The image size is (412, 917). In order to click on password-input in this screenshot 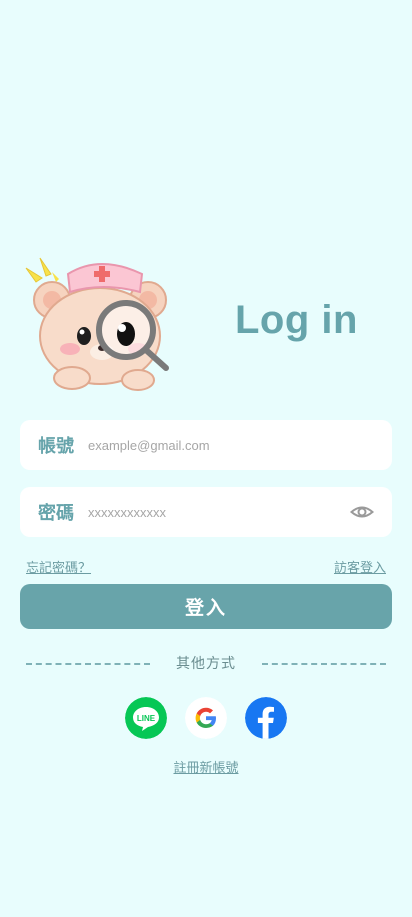, I will do `click(219, 512)`.